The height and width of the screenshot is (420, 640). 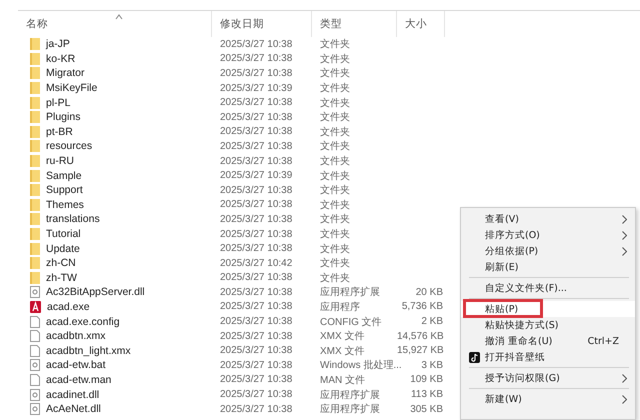 What do you see at coordinates (426, 409) in the screenshot?
I see `size-cell-text: 305 KB` at bounding box center [426, 409].